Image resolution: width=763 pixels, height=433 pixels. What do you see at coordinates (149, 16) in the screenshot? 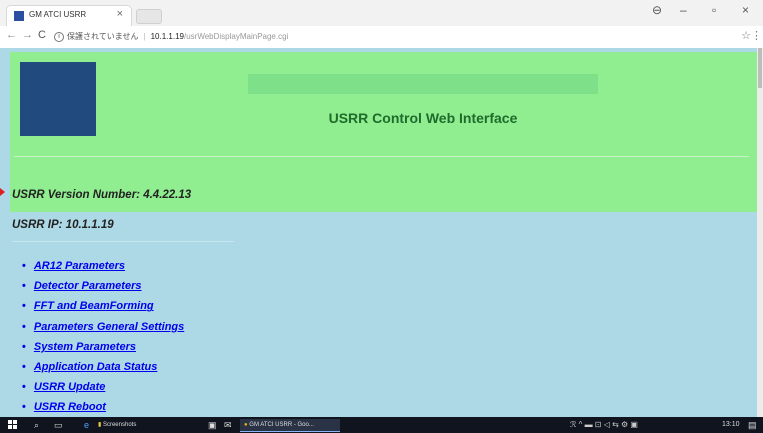
I see `new-tab-button` at bounding box center [149, 16].